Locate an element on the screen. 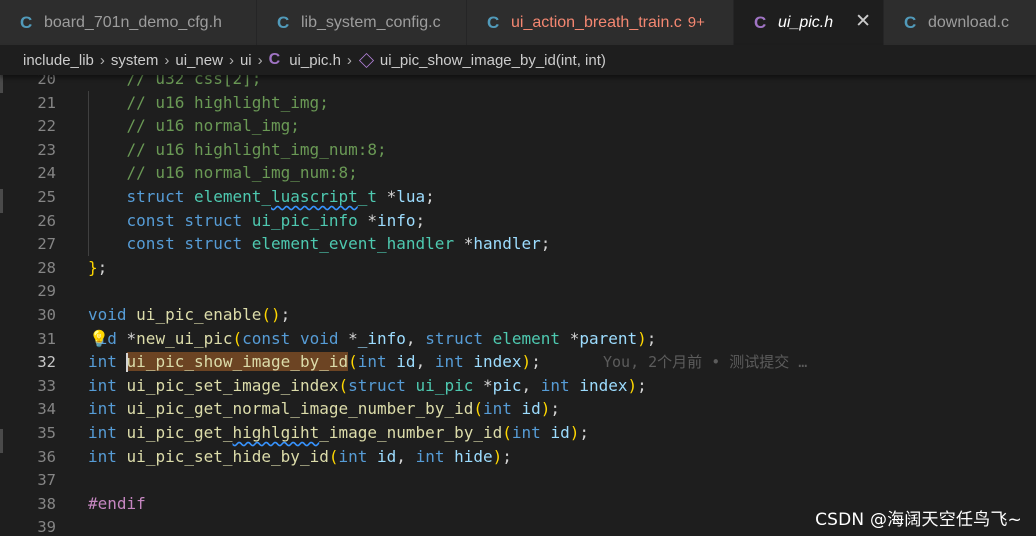 This screenshot has height=536, width=1036. tab-label: ui_pic.h is located at coordinates (806, 22).